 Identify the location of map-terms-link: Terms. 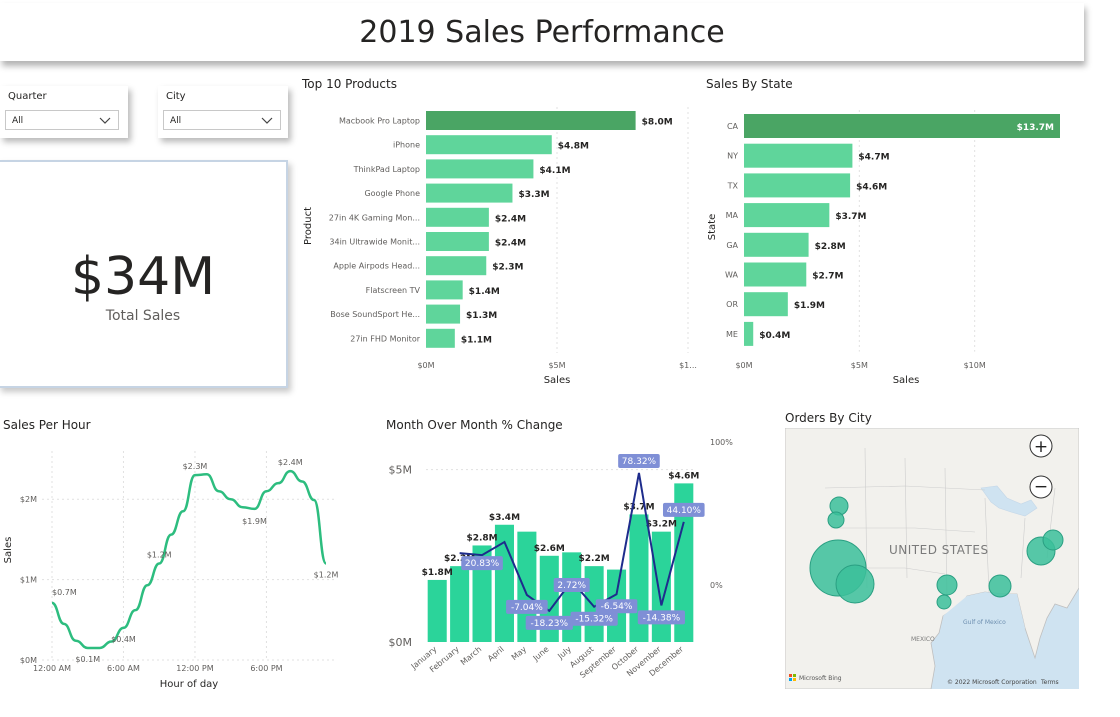
(1049, 682).